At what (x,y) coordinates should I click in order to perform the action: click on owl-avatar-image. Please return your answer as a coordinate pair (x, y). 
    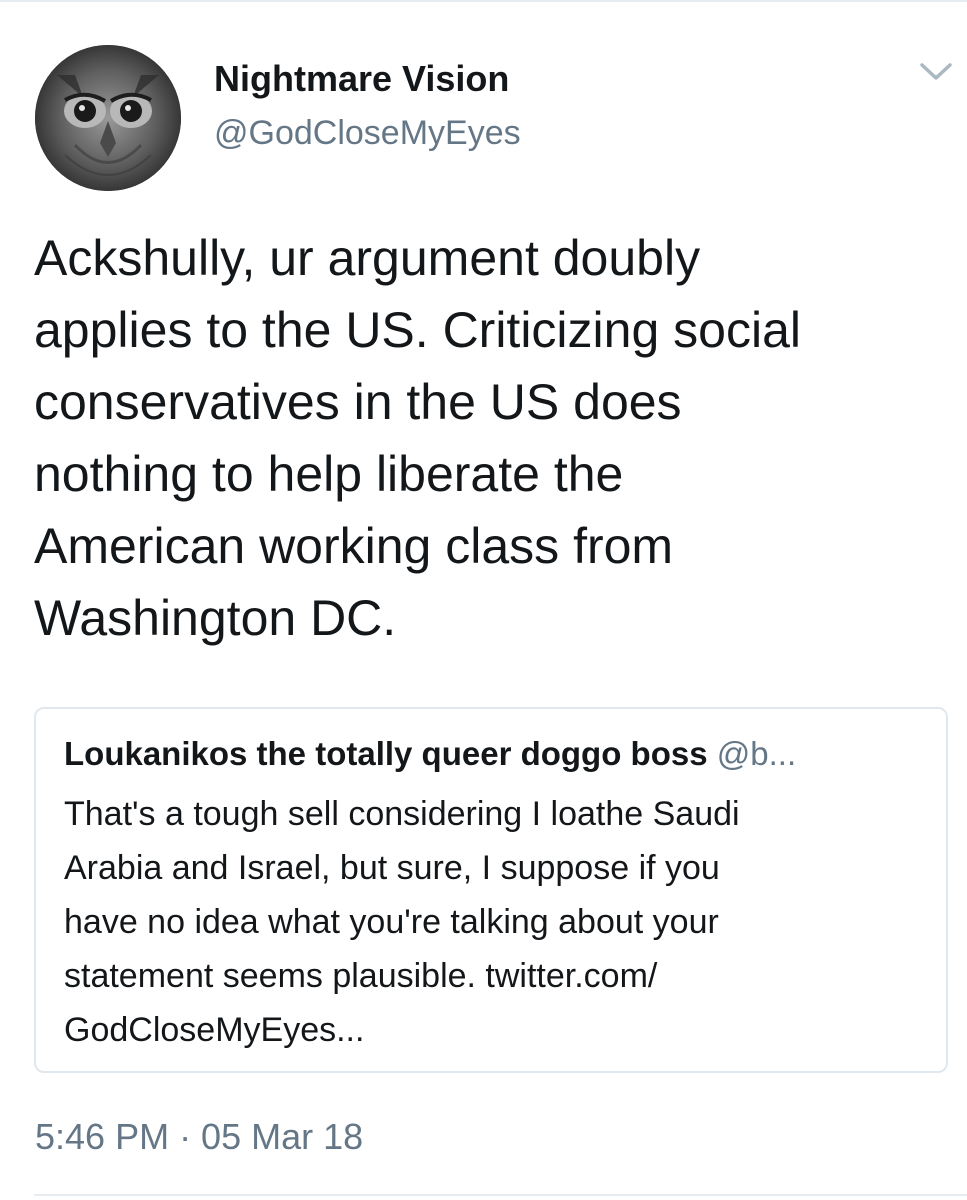
    Looking at the image, I should click on (108, 118).